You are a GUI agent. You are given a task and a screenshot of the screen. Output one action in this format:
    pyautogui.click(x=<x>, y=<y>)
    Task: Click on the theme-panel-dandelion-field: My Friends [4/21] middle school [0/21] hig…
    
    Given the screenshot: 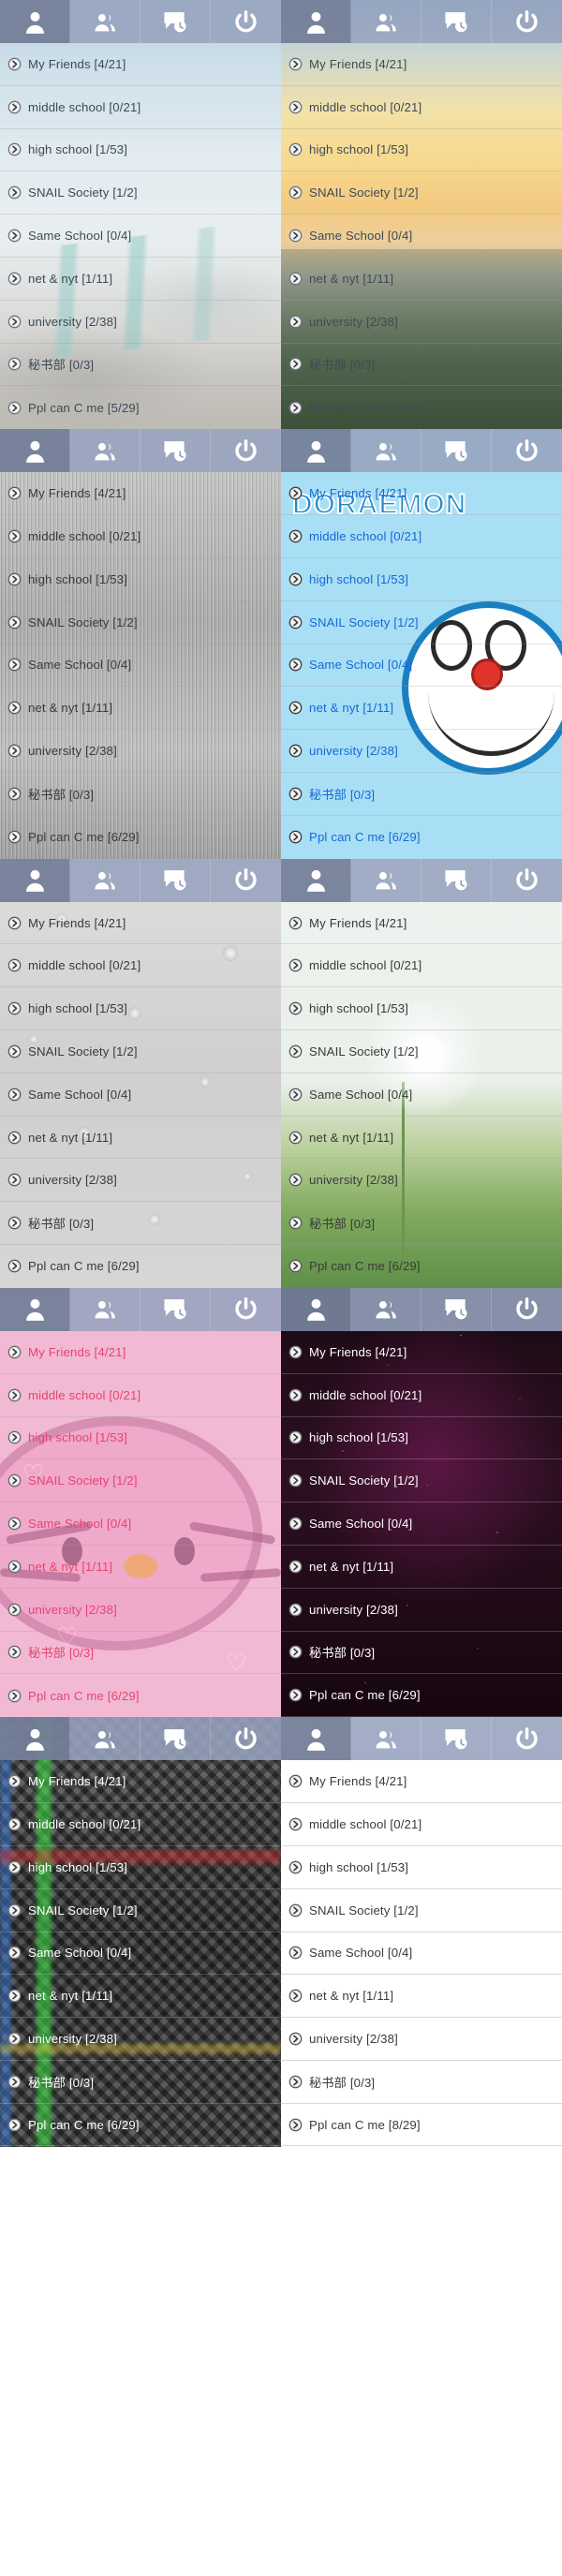 What is the action you would take?
    pyautogui.click(x=421, y=1073)
    